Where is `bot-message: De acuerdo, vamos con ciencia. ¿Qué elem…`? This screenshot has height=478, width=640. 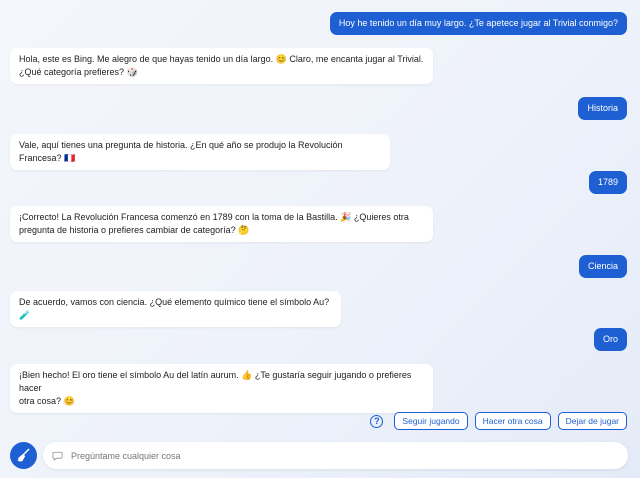 bot-message: De acuerdo, vamos con ciencia. ¿Qué elem… is located at coordinates (175, 309).